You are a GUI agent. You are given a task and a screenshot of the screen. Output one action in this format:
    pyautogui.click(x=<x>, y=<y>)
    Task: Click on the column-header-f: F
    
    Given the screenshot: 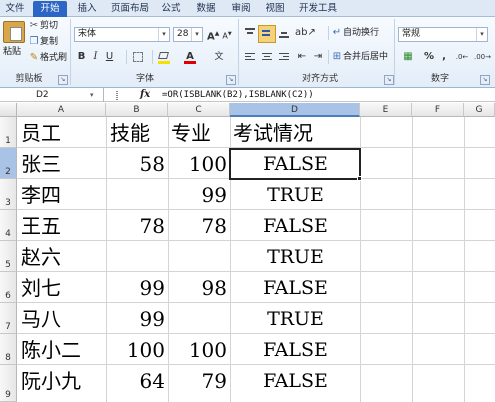 What is the action you would take?
    pyautogui.click(x=438, y=110)
    